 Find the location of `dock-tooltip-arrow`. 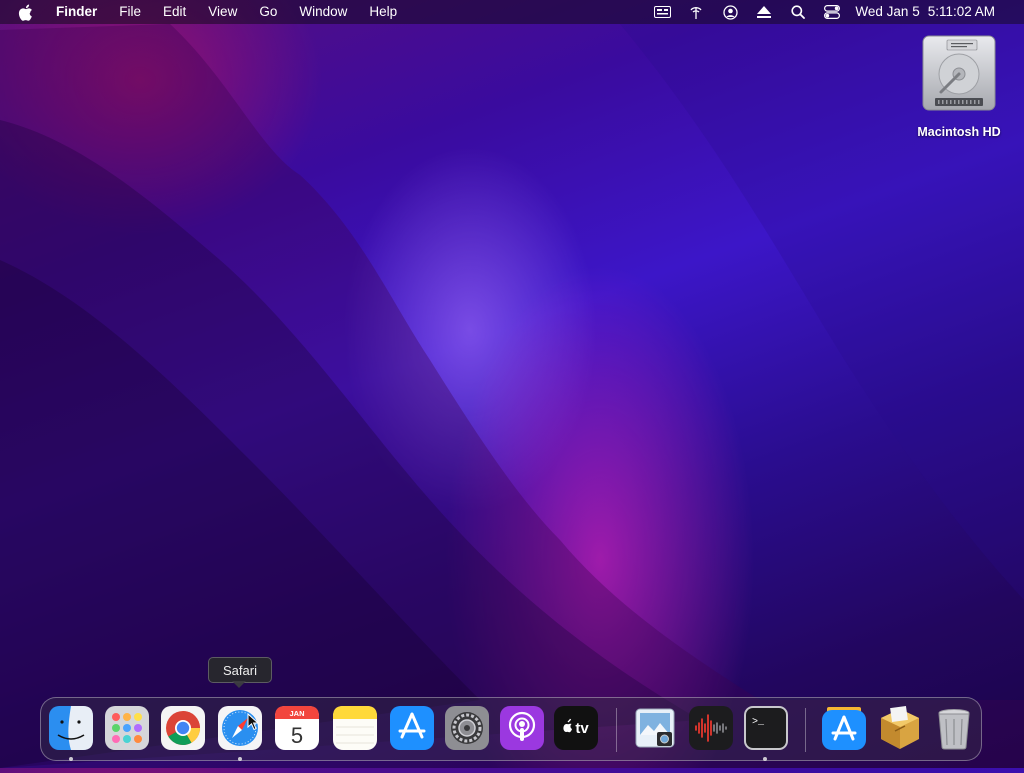

dock-tooltip-arrow is located at coordinates (239, 684).